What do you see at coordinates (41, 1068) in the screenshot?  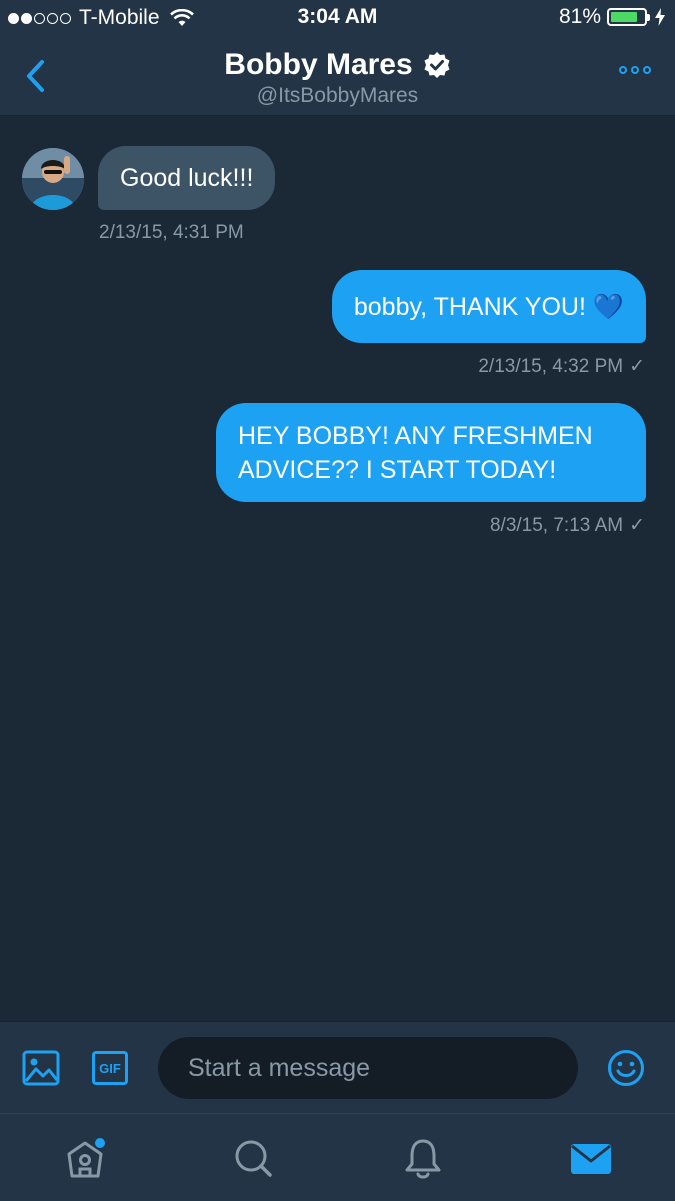 I see `add-photo-button` at bounding box center [41, 1068].